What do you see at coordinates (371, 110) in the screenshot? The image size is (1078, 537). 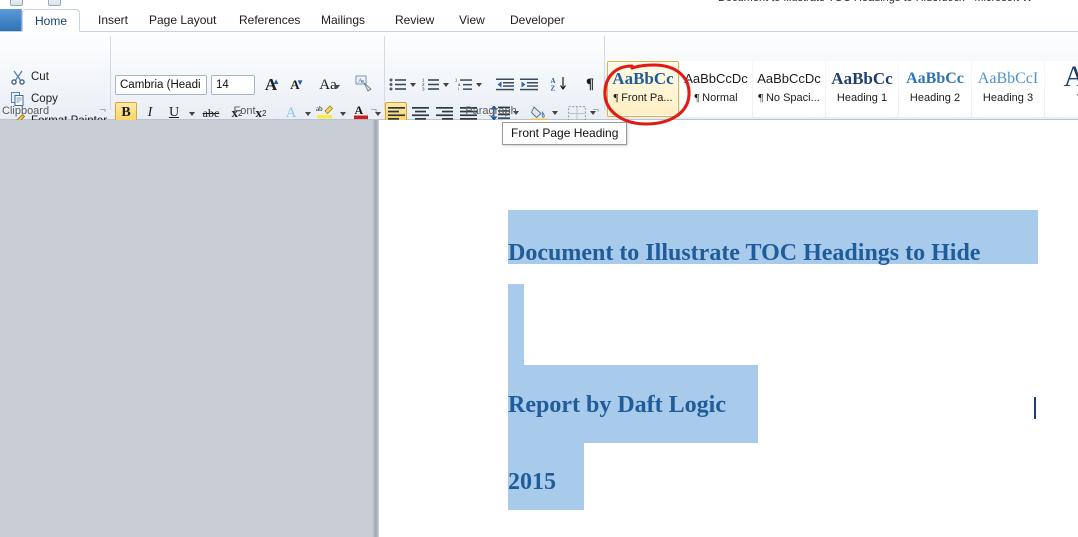 I see `font-dialog-launcher` at bounding box center [371, 110].